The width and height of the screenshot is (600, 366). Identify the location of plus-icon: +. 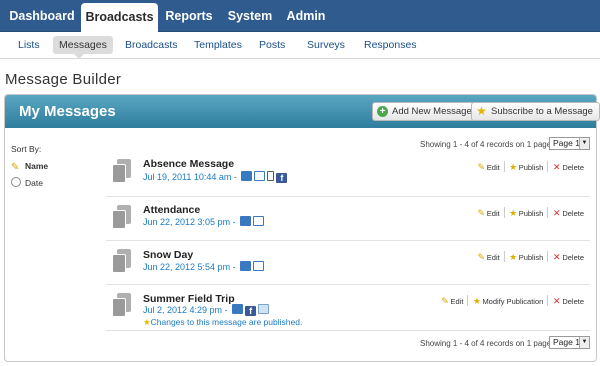
(382, 111).